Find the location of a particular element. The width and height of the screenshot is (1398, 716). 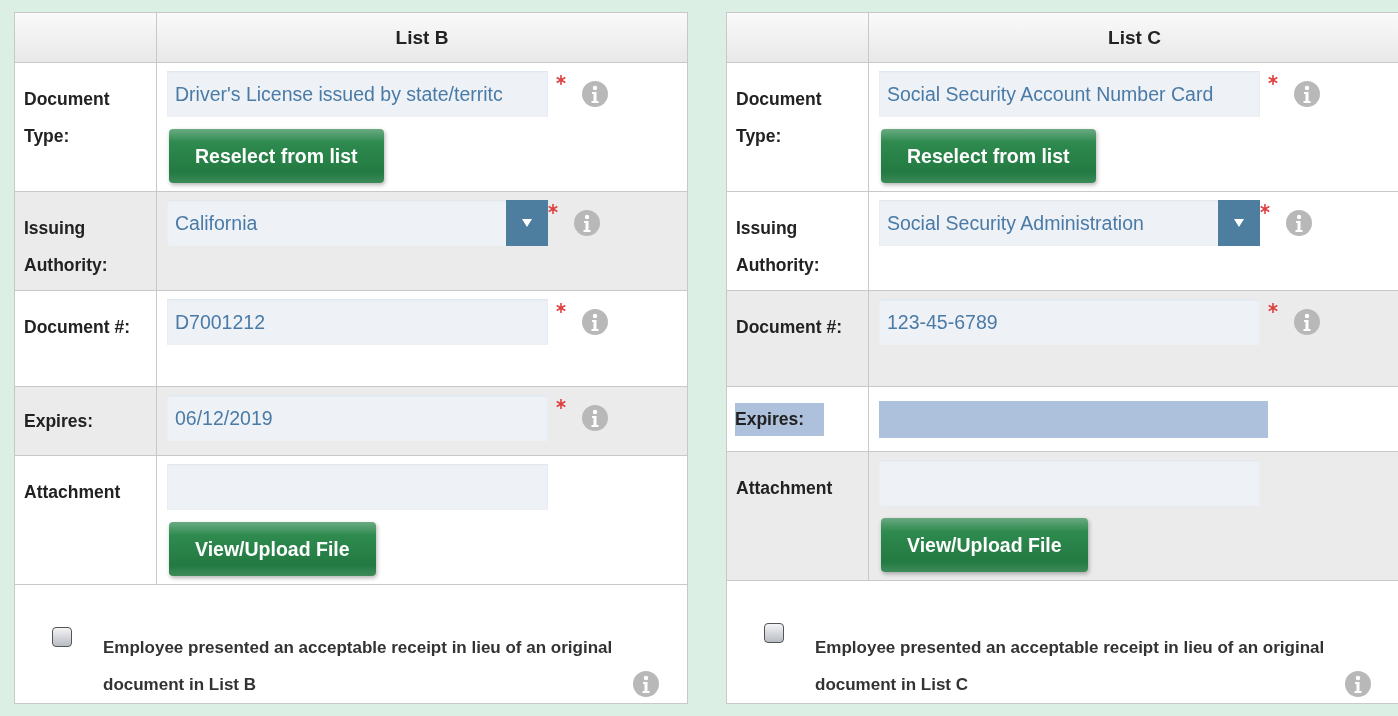

input-field: 123-45-6789 is located at coordinates (1069, 322).